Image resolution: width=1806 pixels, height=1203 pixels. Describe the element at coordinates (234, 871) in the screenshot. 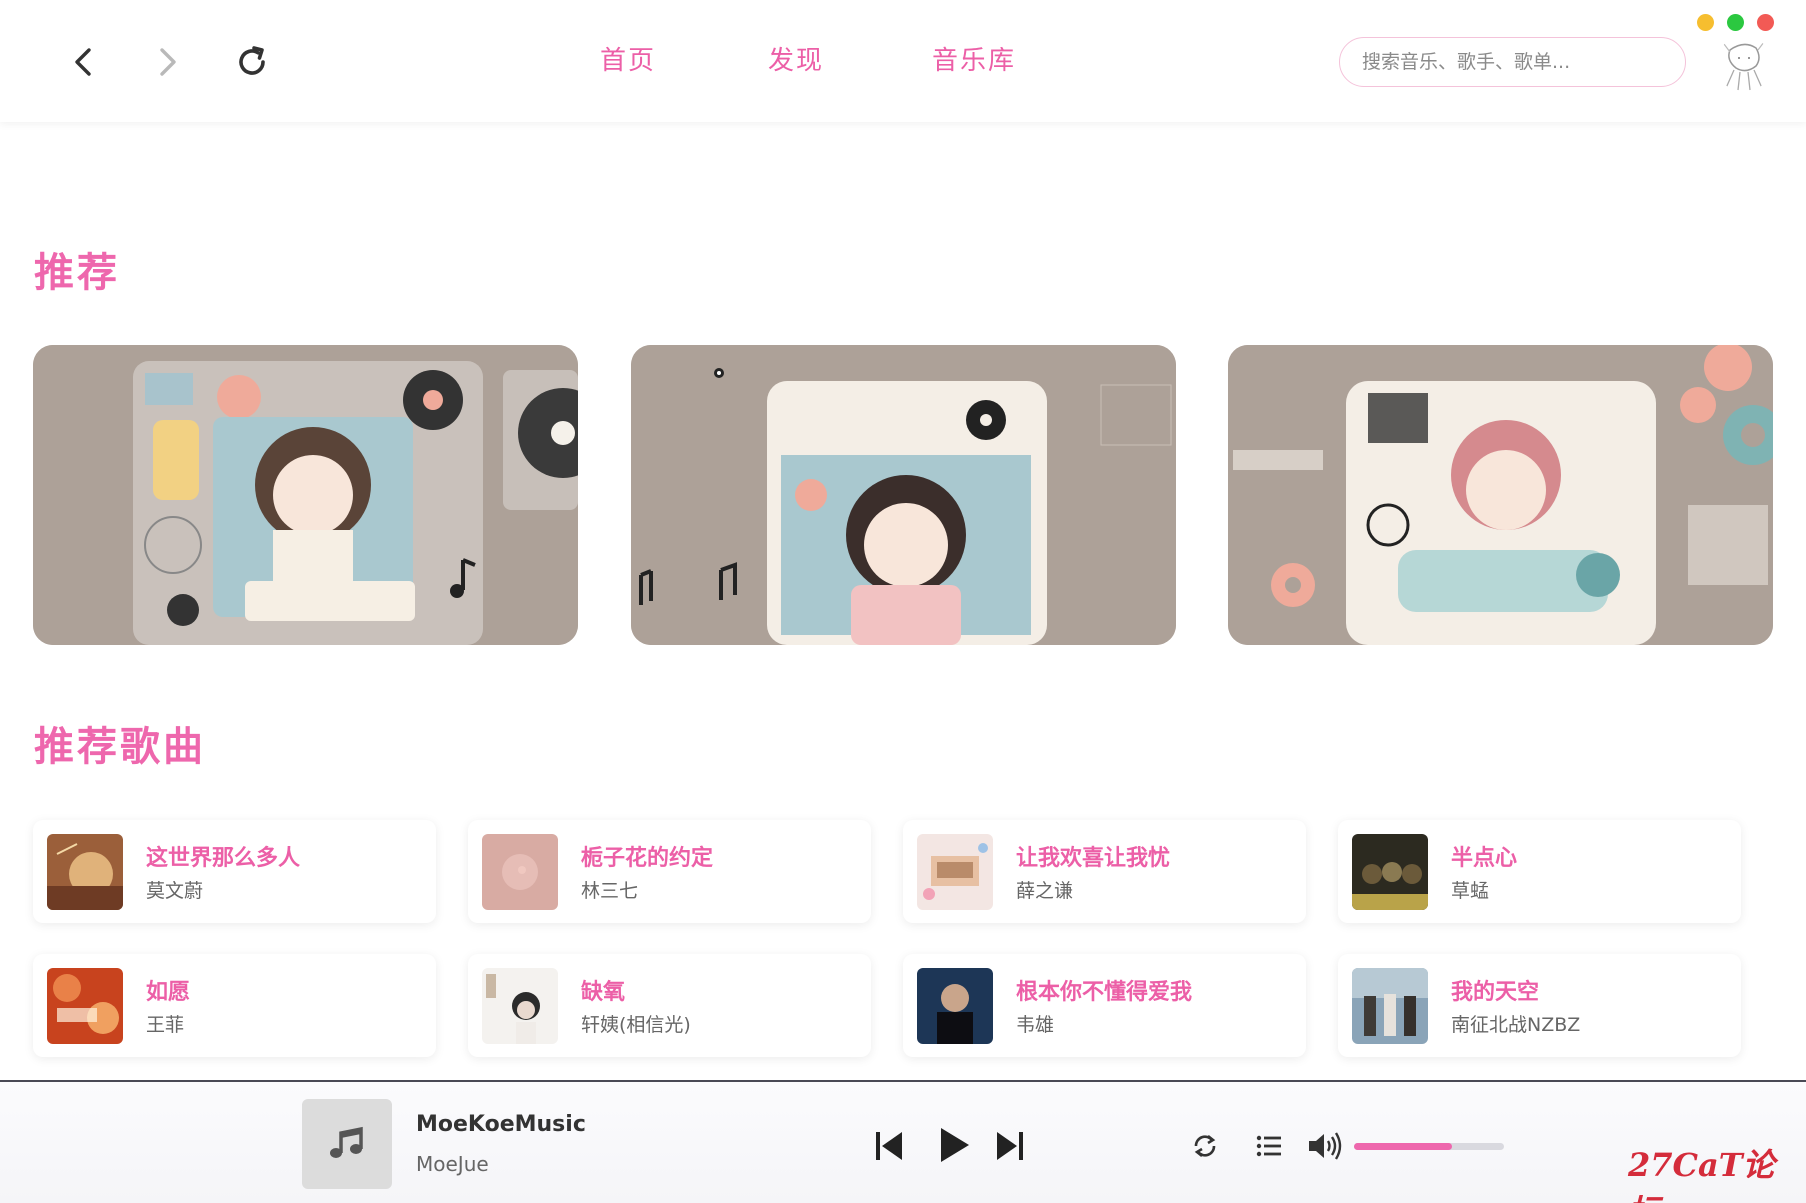

I see `song-card: 这世界那么多人 莫文蔚` at that location.